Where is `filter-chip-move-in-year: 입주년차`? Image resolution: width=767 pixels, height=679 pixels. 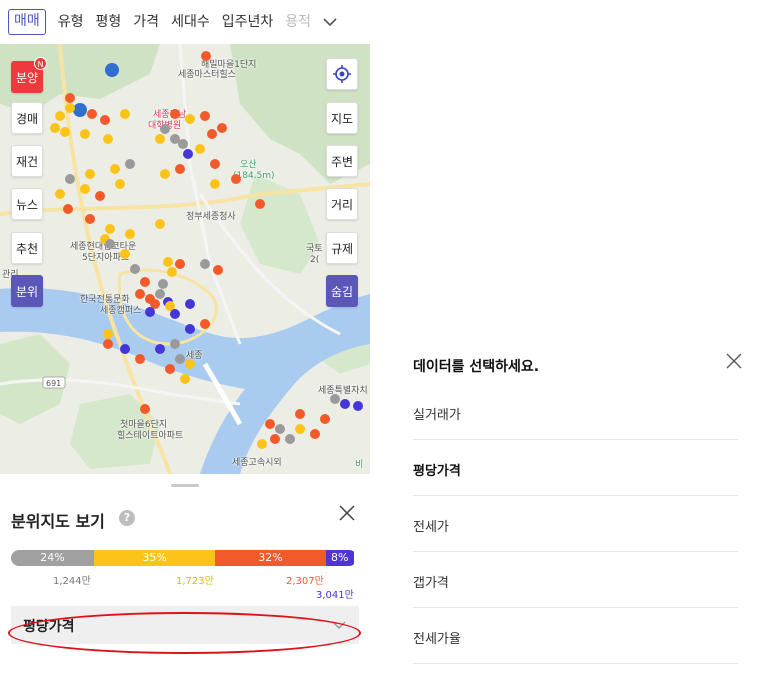
filter-chip-move-in-year: 입주년차 is located at coordinates (248, 22).